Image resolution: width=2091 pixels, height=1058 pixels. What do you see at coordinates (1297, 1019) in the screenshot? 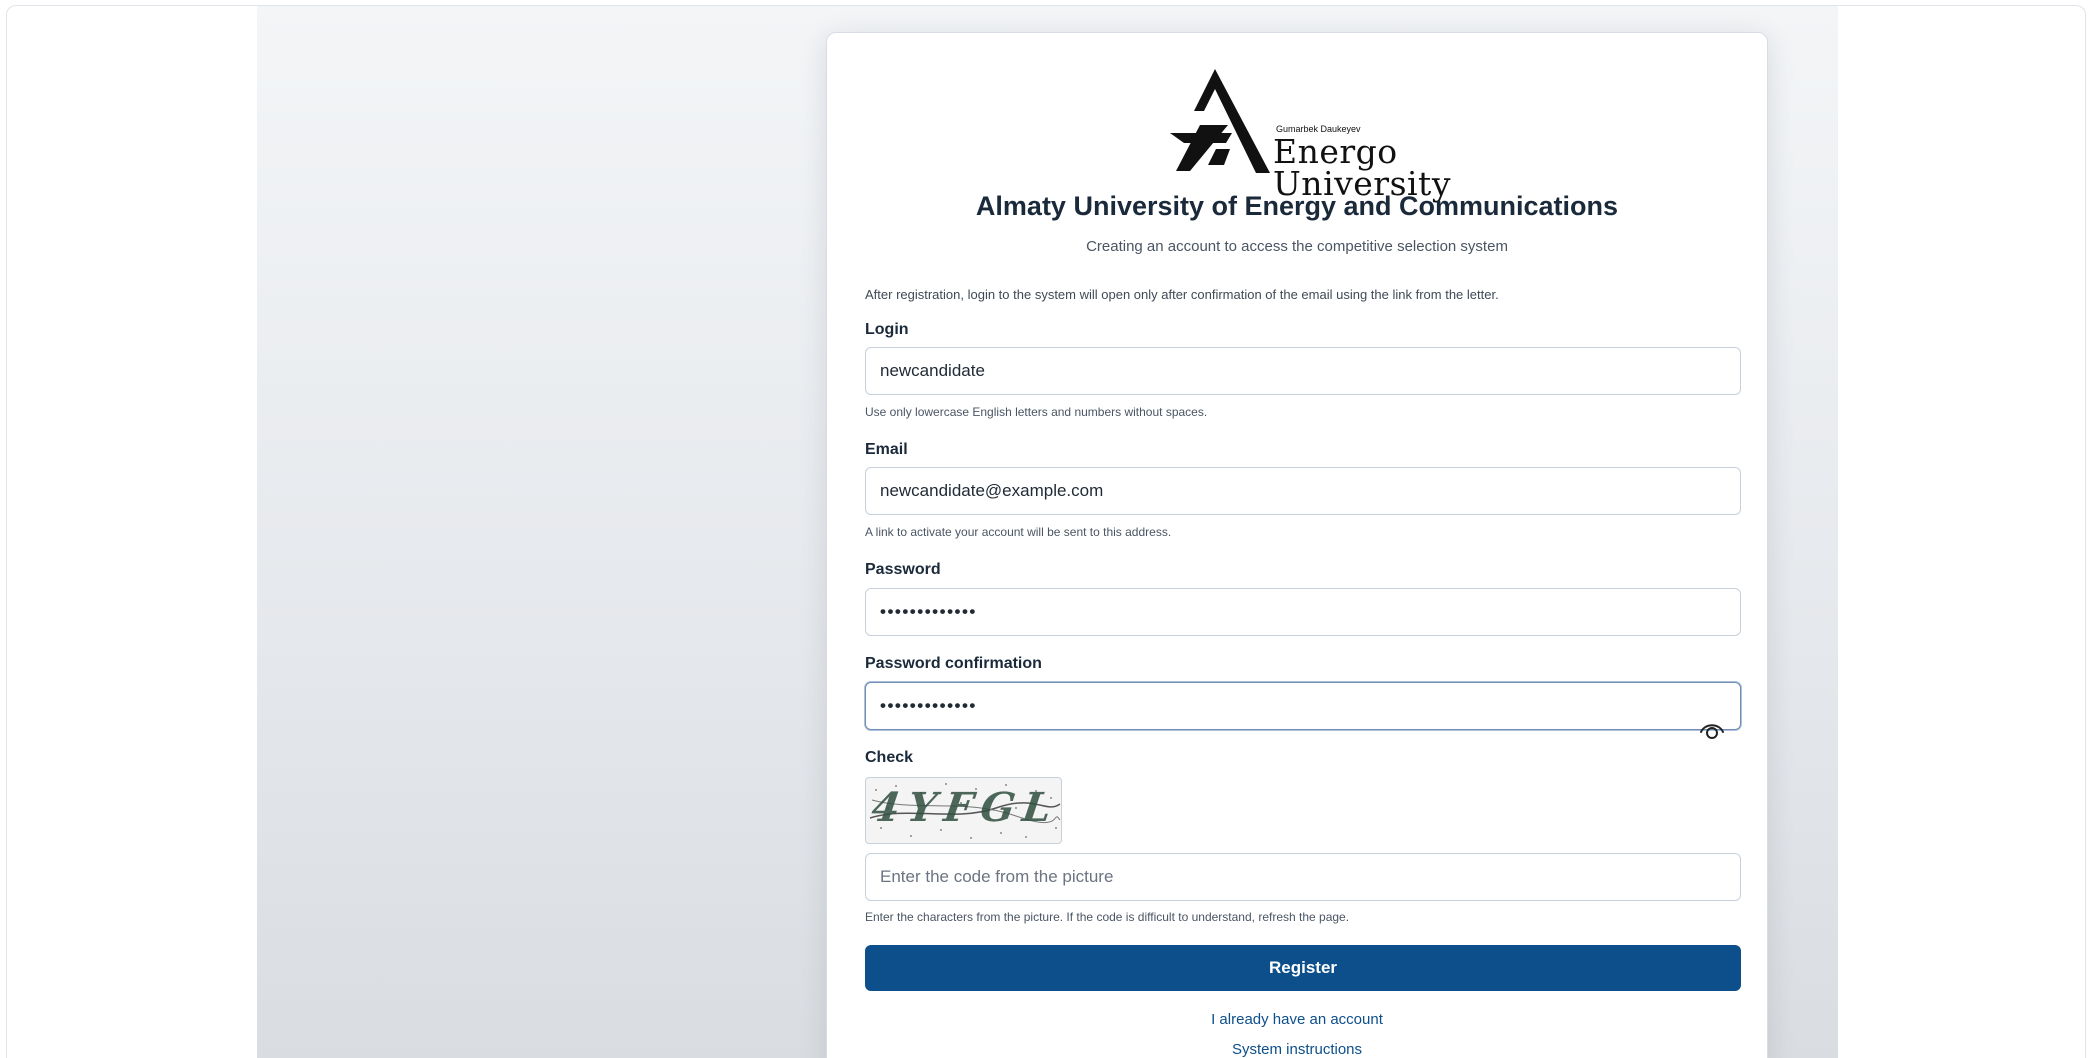
I see `have-account-link: I already have an account` at bounding box center [1297, 1019].